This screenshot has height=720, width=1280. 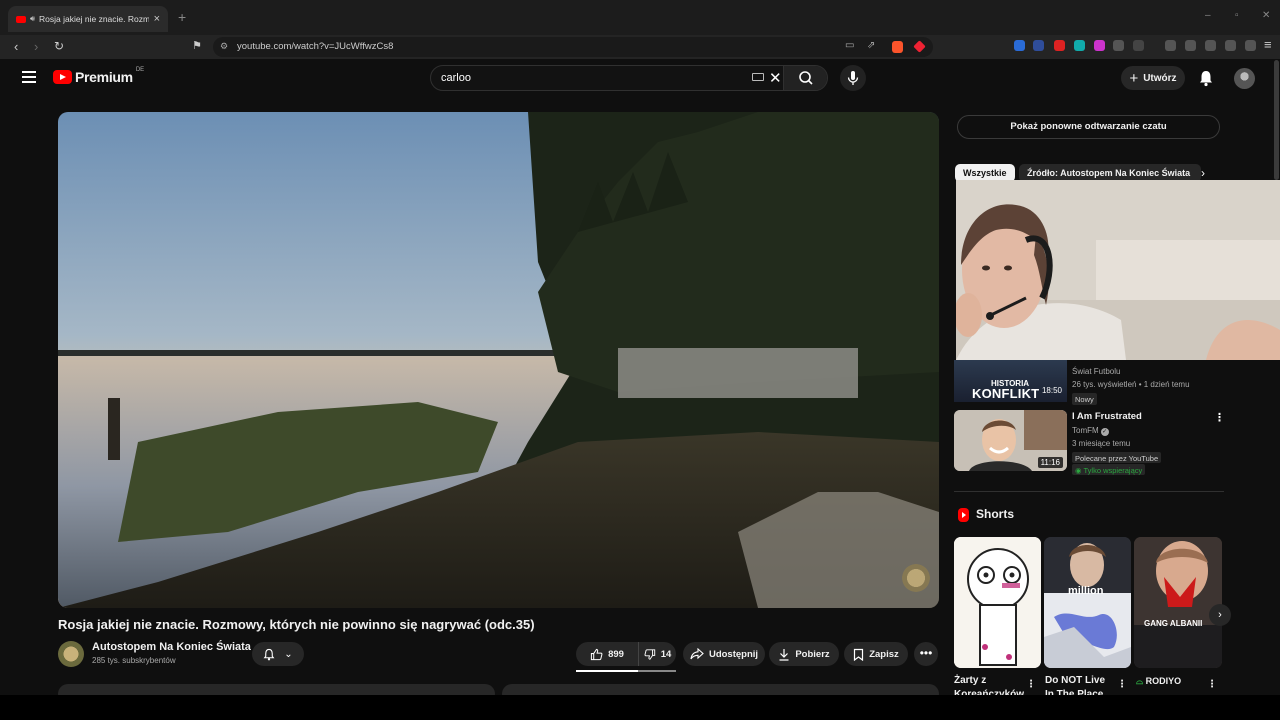 What do you see at coordinates (1203, 173) in the screenshot?
I see `chevron-right-icon: ›` at bounding box center [1203, 173].